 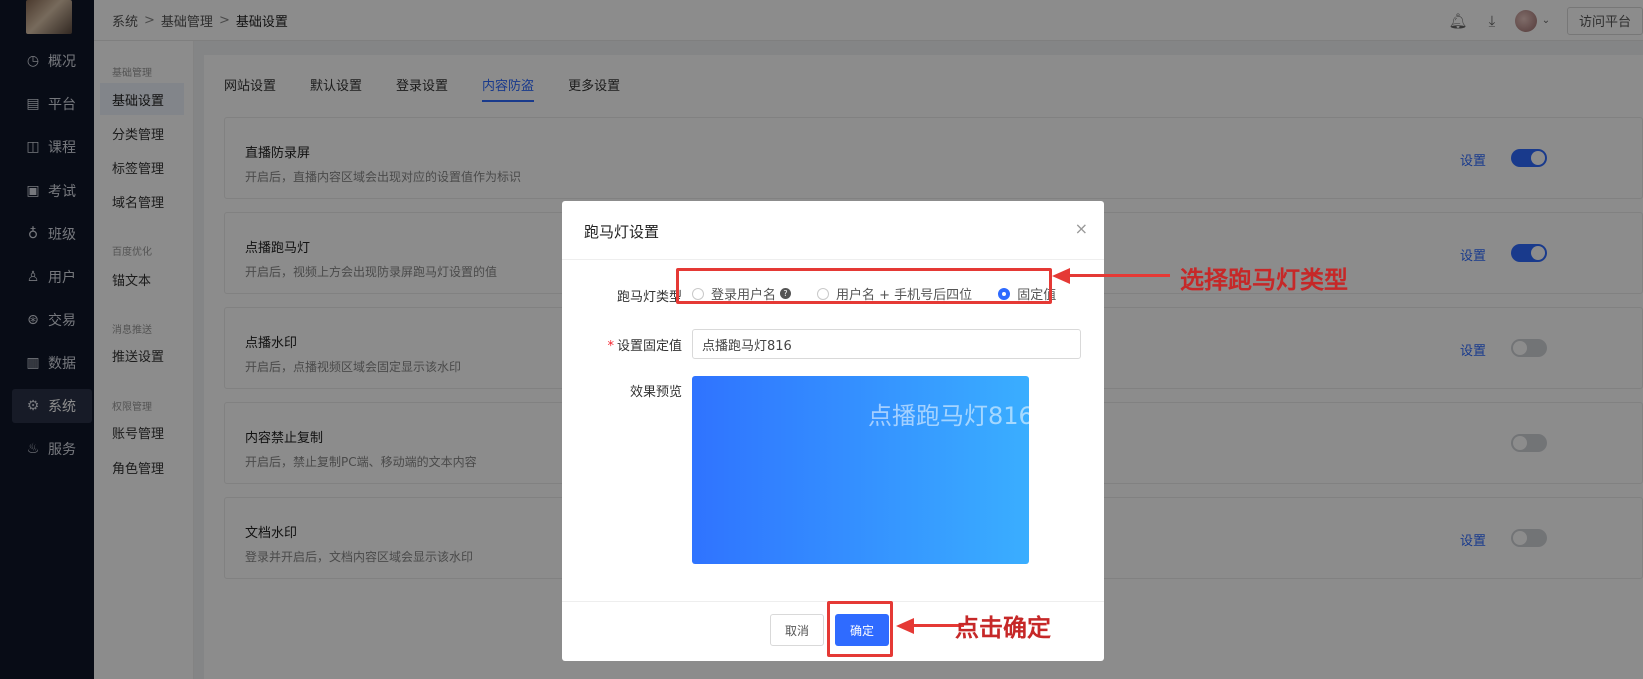 I want to click on required-mark: *, so click(x=610, y=346).